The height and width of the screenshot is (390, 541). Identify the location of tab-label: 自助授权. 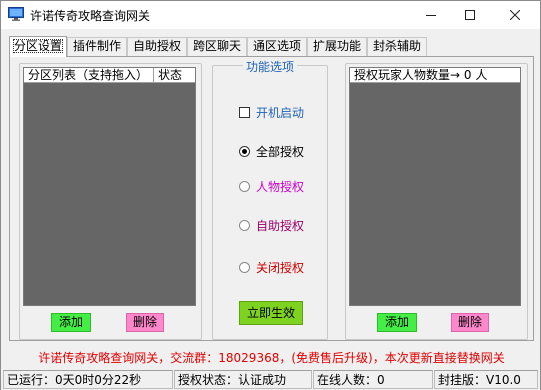
(157, 46).